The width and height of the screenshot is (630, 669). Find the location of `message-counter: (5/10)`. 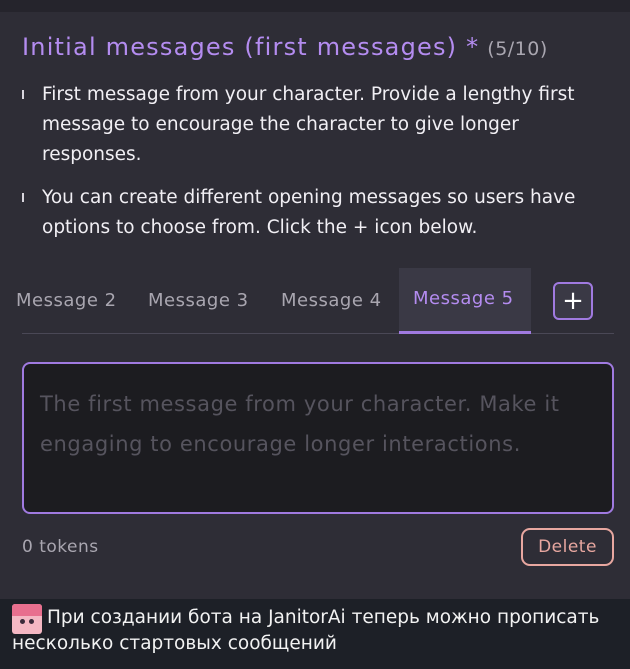

message-counter: (5/10) is located at coordinates (517, 49).